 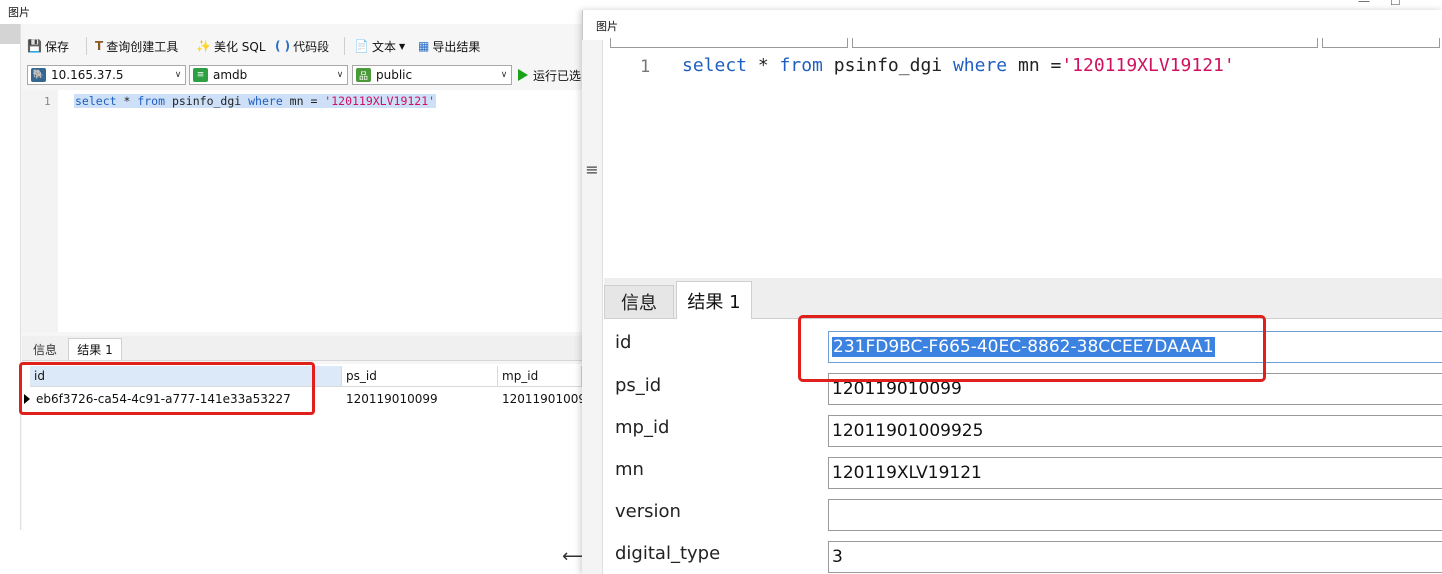 I want to click on field-label-ps-id: ps_id, so click(x=638, y=385).